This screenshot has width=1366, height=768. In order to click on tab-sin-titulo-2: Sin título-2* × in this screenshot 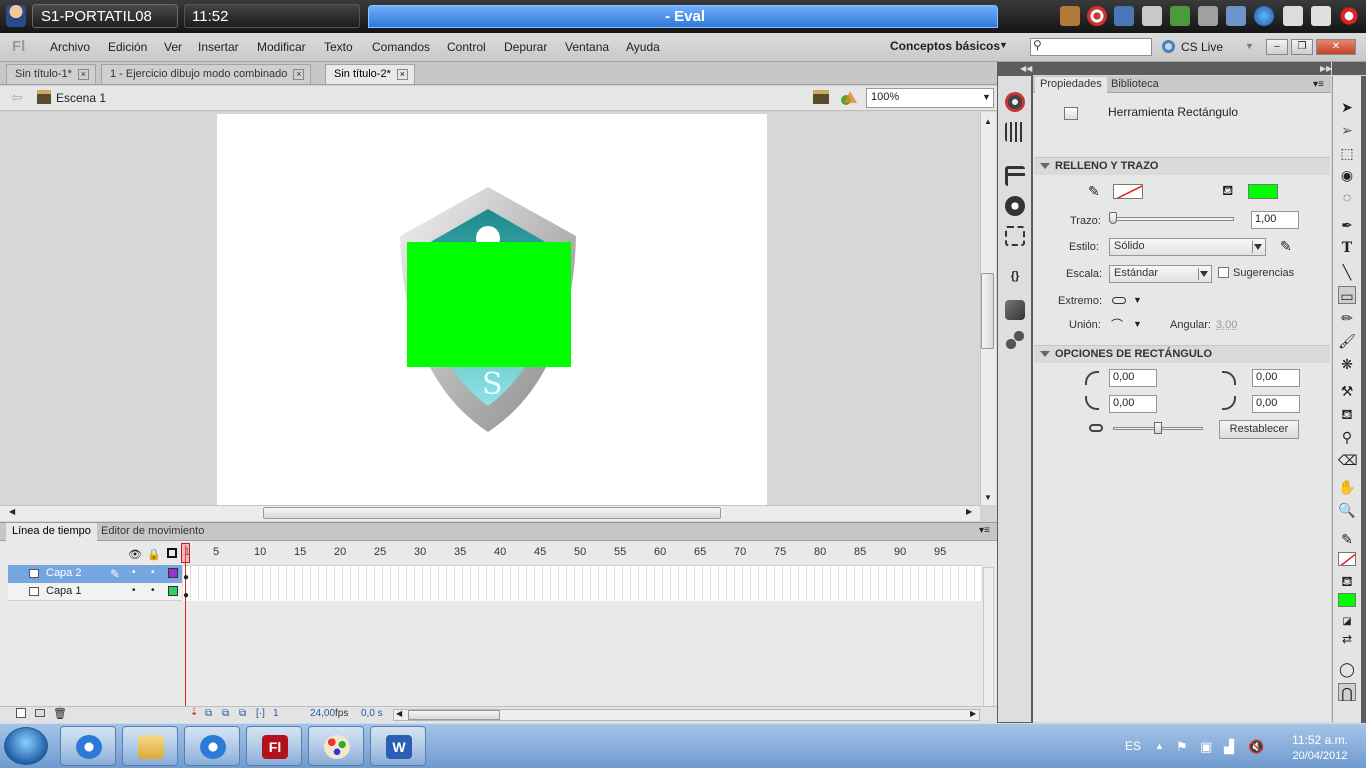, I will do `click(370, 74)`.